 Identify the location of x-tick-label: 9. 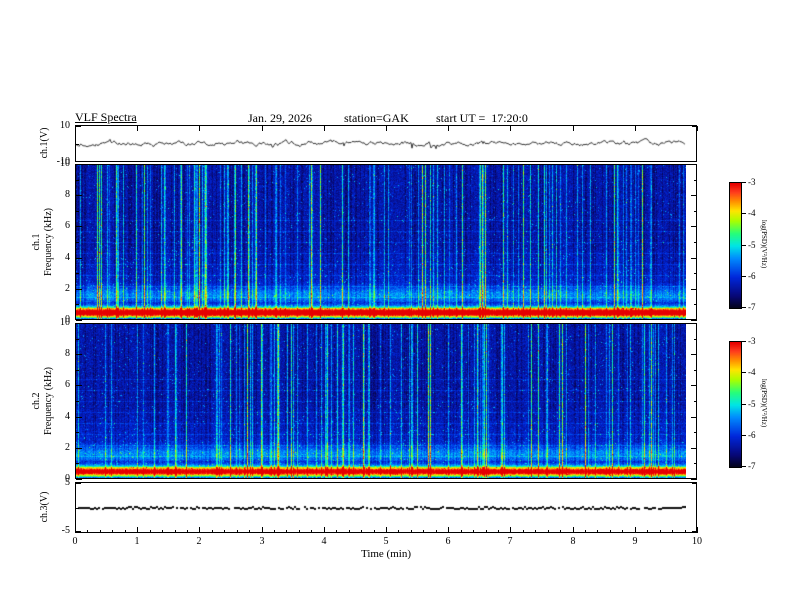
(635, 541).